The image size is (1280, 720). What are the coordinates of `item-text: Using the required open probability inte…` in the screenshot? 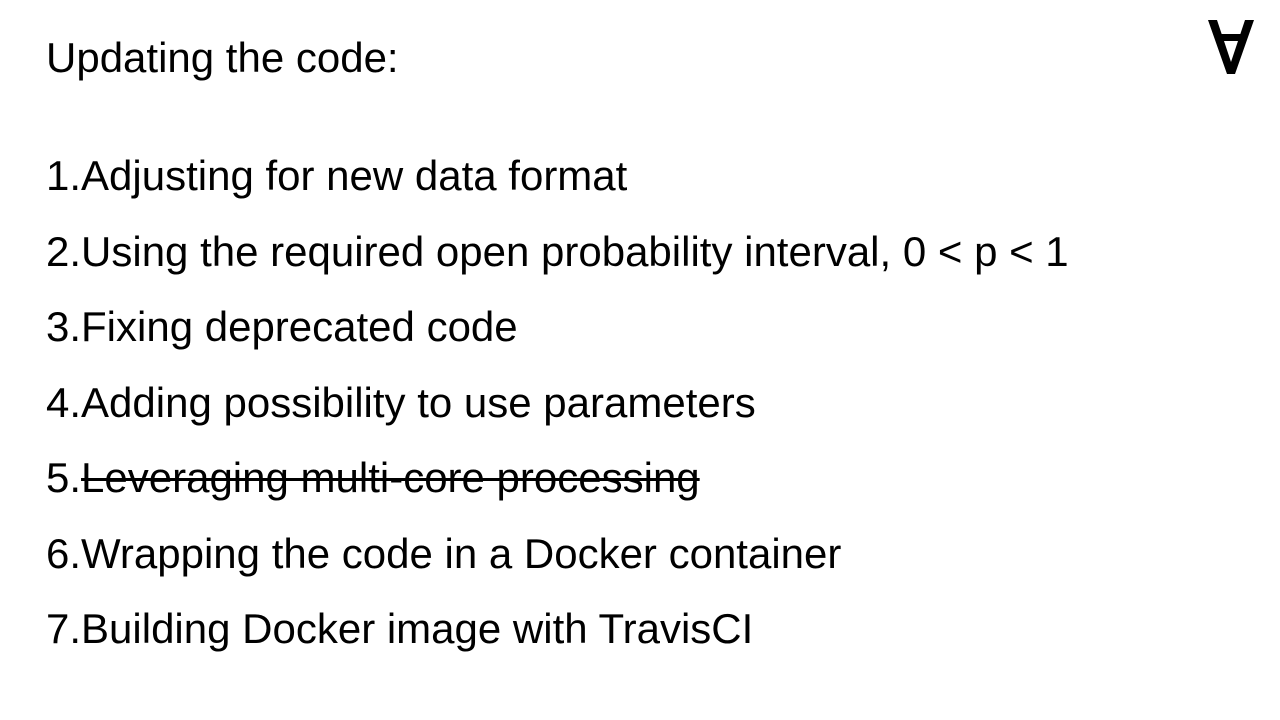 It's located at (575, 251).